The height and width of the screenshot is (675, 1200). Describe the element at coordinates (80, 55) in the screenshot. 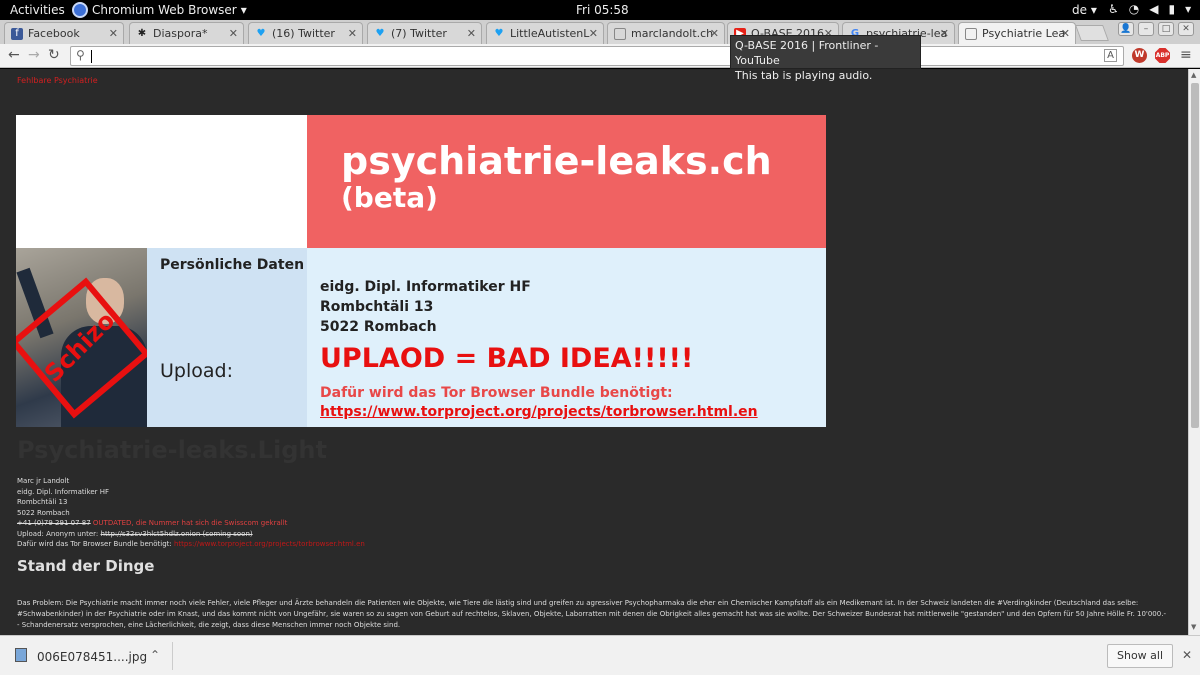

I see `search-icon: ⚲` at that location.